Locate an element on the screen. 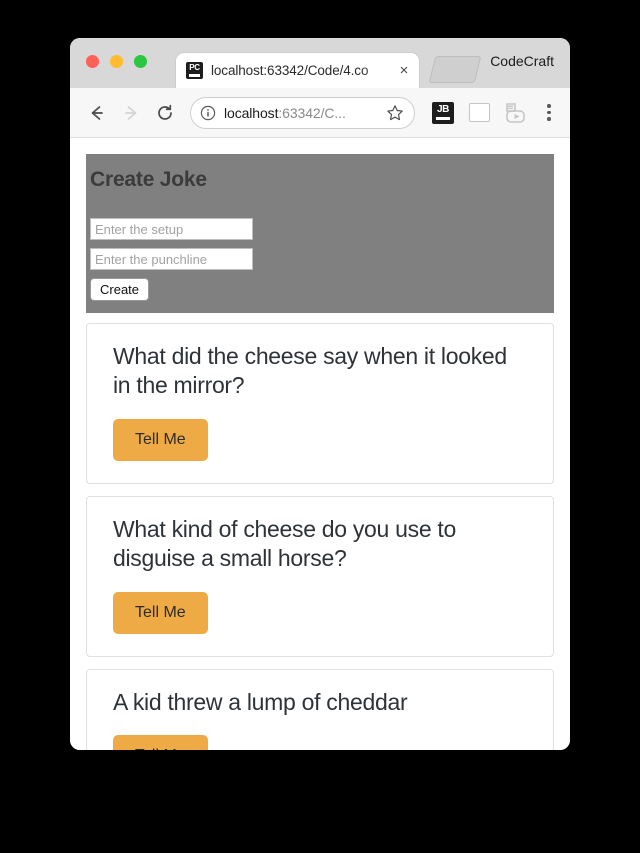 Image resolution: width=640 pixels, height=853 pixels. info-circle-icon is located at coordinates (208, 113).